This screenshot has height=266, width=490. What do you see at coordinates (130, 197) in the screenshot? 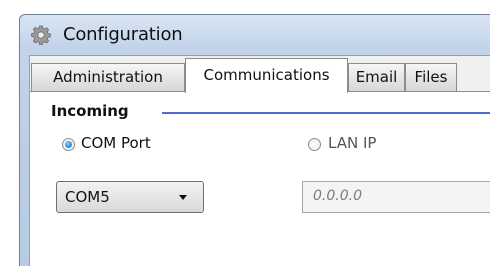
I see `com-port-select: COM5` at bounding box center [130, 197].